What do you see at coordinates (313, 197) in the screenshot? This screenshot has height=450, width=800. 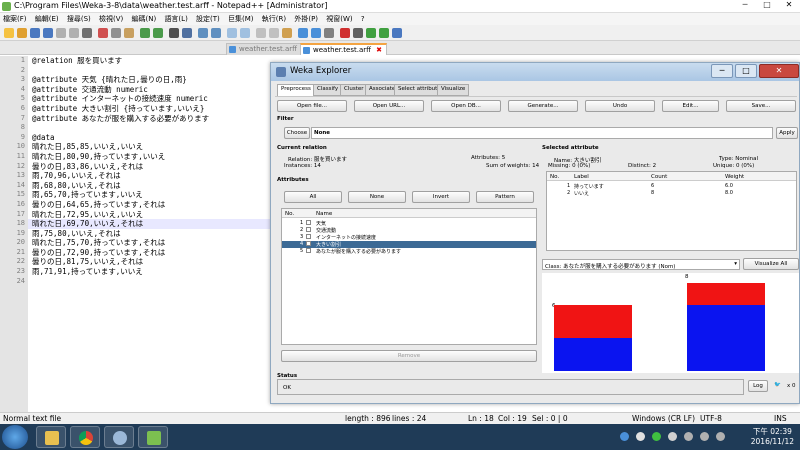 I see `select-all-button: All` at bounding box center [313, 197].